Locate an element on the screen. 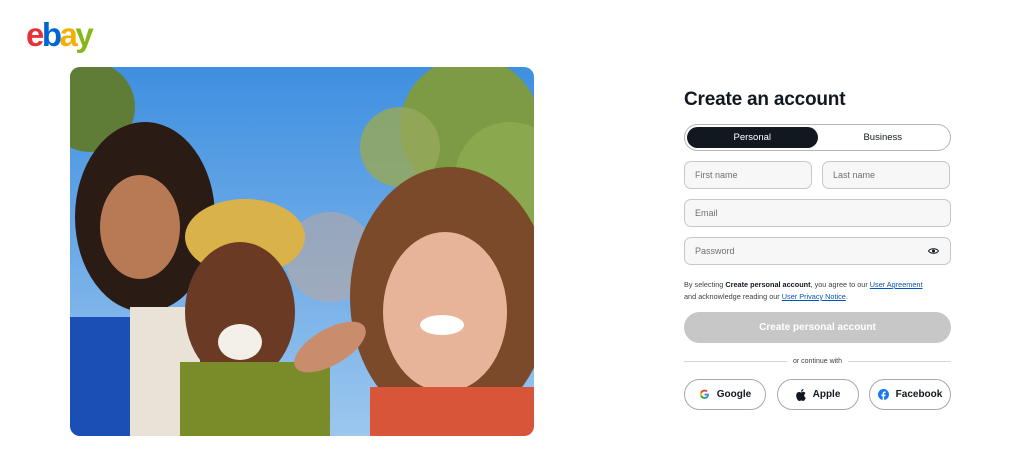 The image size is (1024, 457). password-placeholder: Password is located at coordinates (715, 251).